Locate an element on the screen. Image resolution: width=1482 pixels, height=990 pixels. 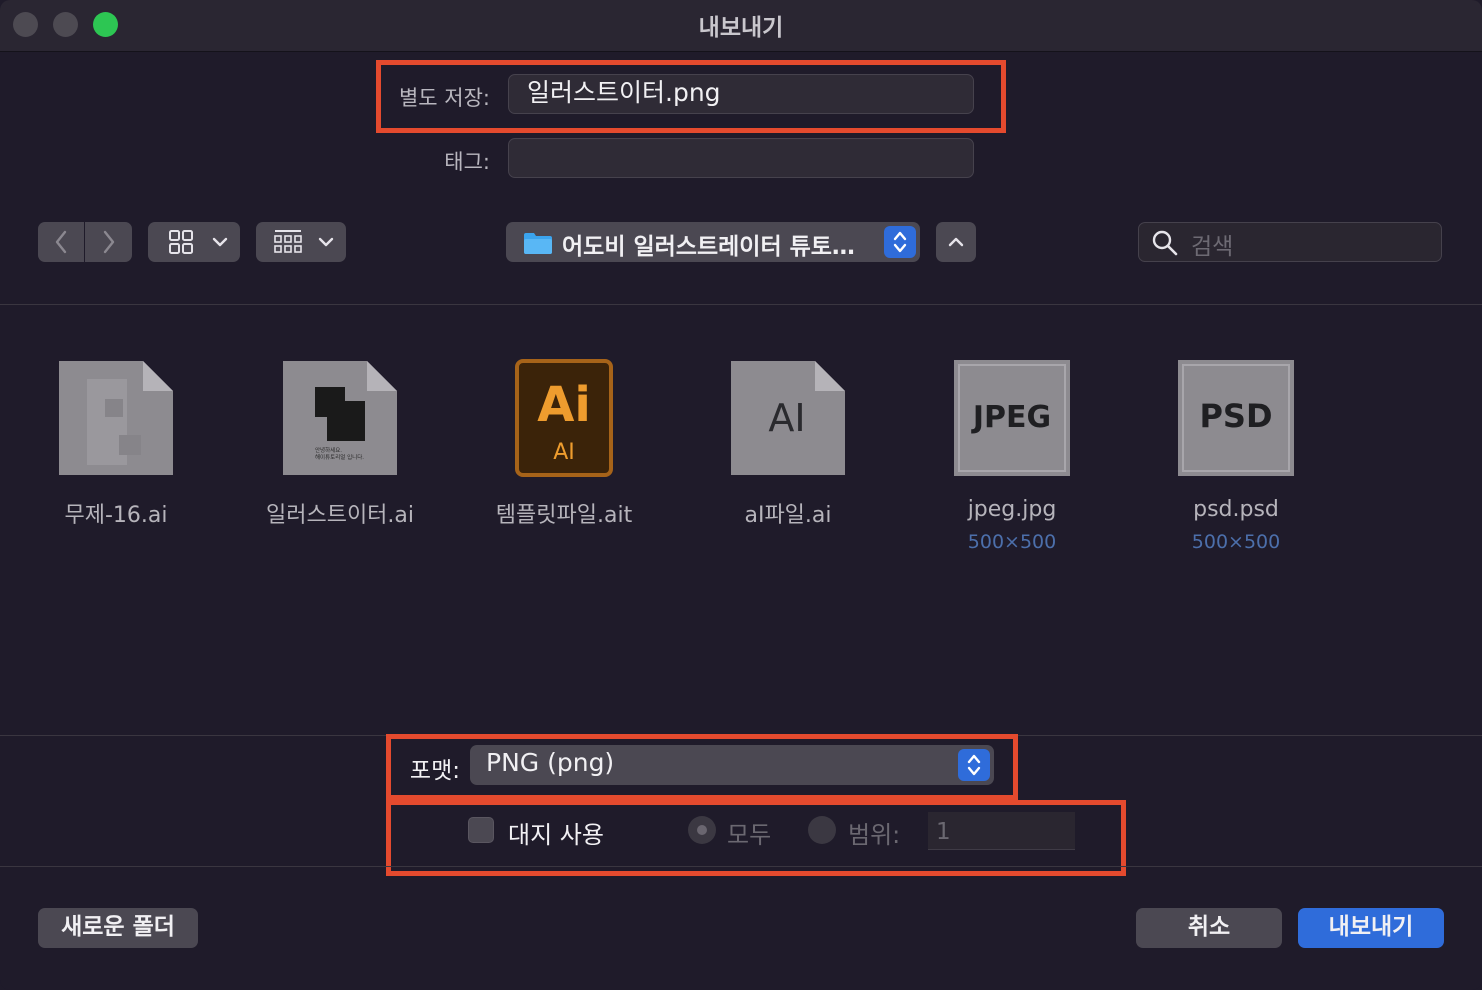
options-divider is located at coordinates (741, 866).